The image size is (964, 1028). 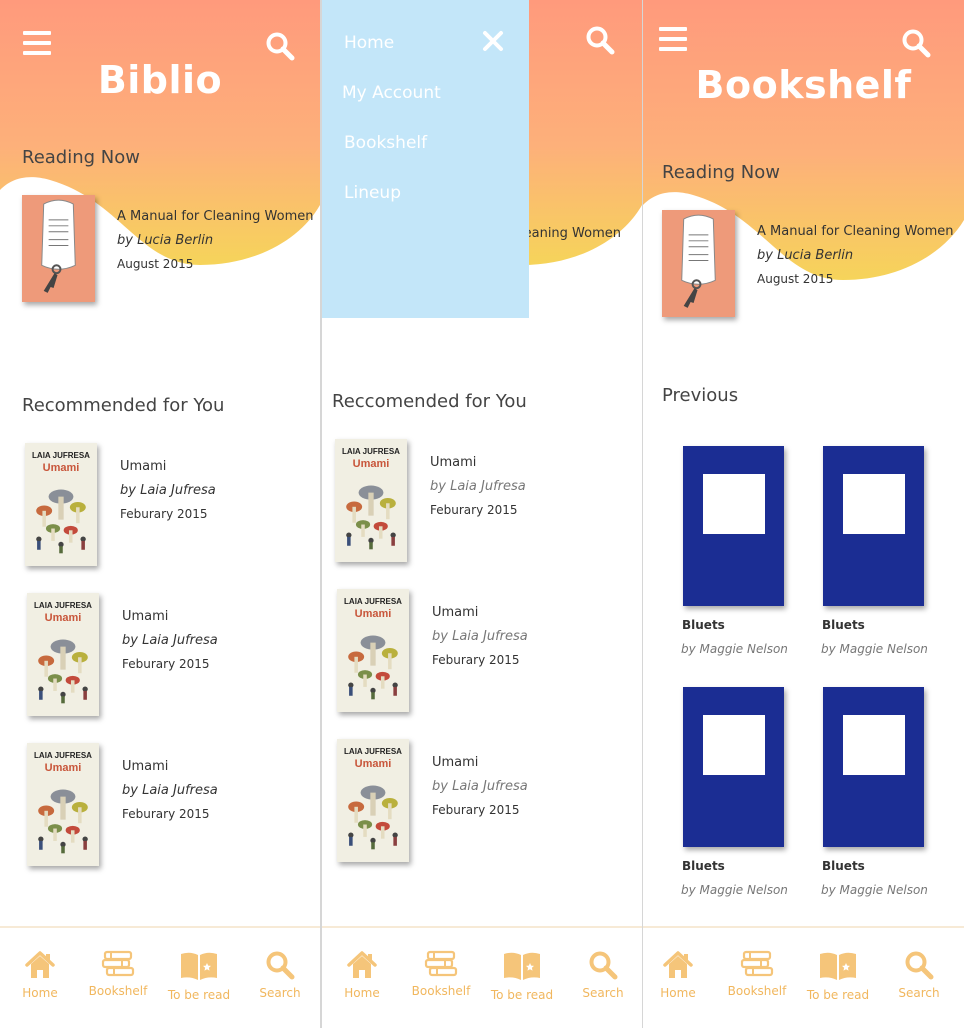 What do you see at coordinates (570, 233) in the screenshot?
I see `reading-now-title-partial: leaning Women` at bounding box center [570, 233].